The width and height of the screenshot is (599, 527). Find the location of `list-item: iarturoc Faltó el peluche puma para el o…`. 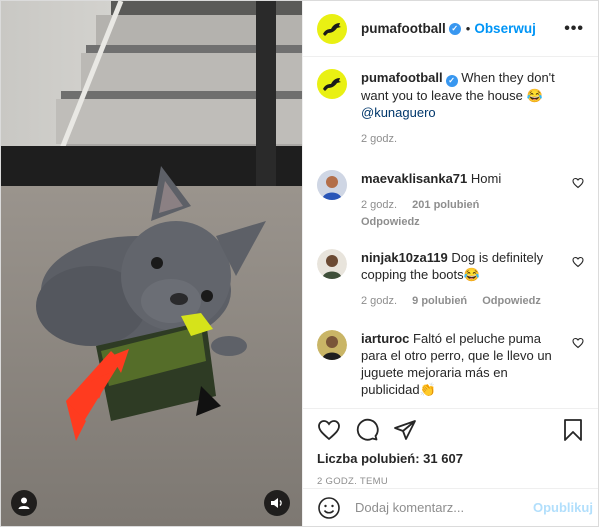

list-item: iarturoc Faltó el peluche puma para el o… is located at coordinates (450, 364).